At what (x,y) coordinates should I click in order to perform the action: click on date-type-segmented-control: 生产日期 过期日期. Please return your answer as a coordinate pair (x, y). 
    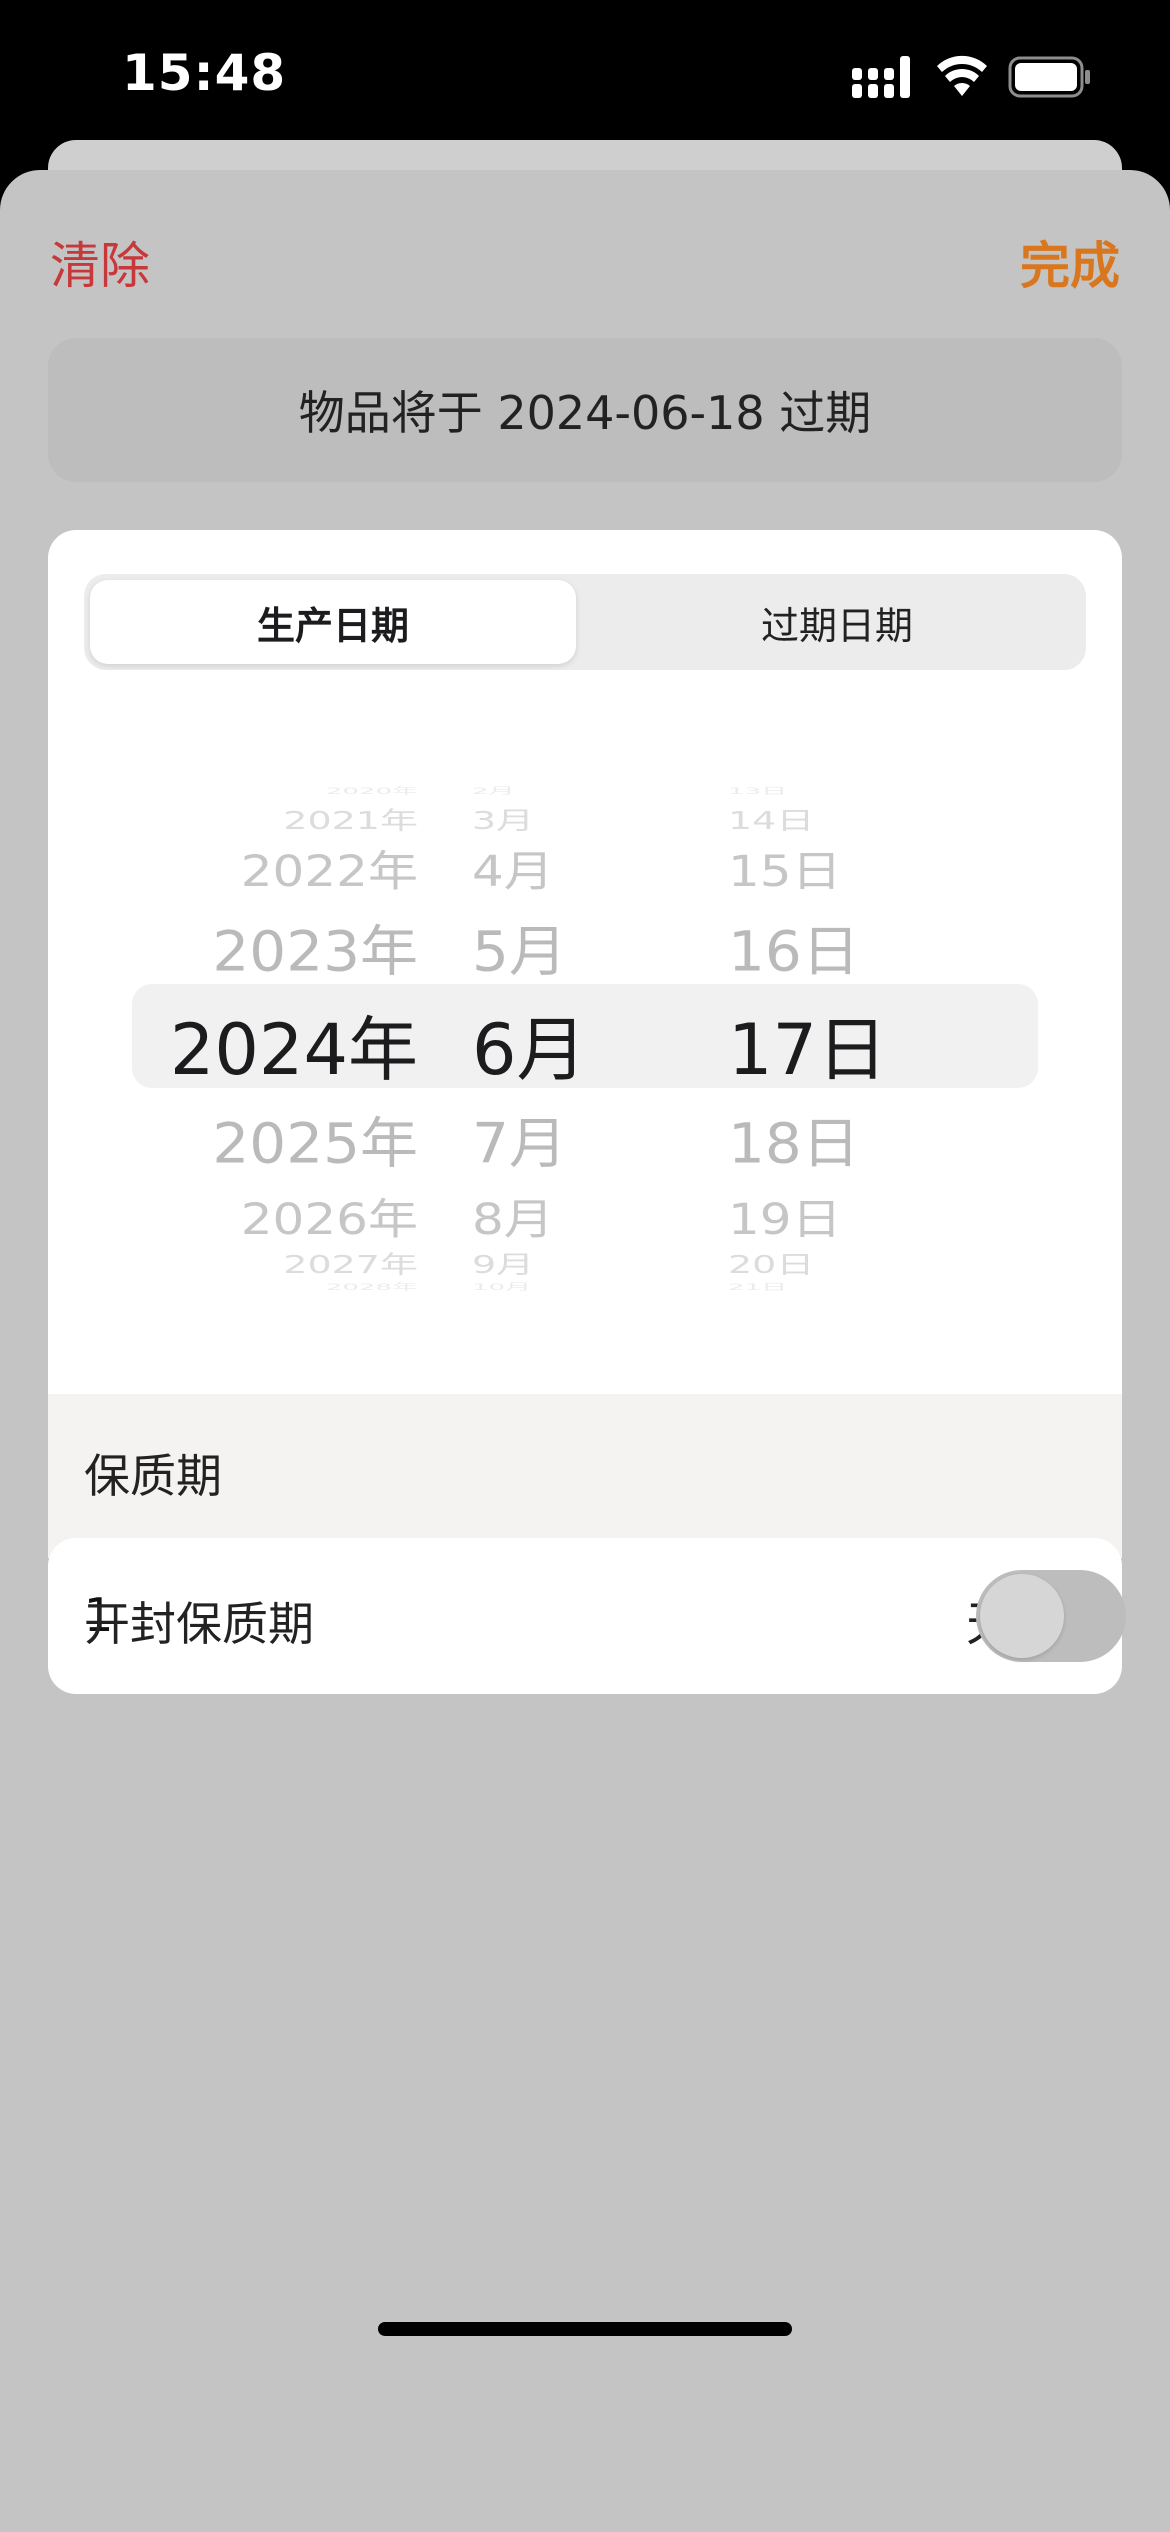
    Looking at the image, I should click on (585, 622).